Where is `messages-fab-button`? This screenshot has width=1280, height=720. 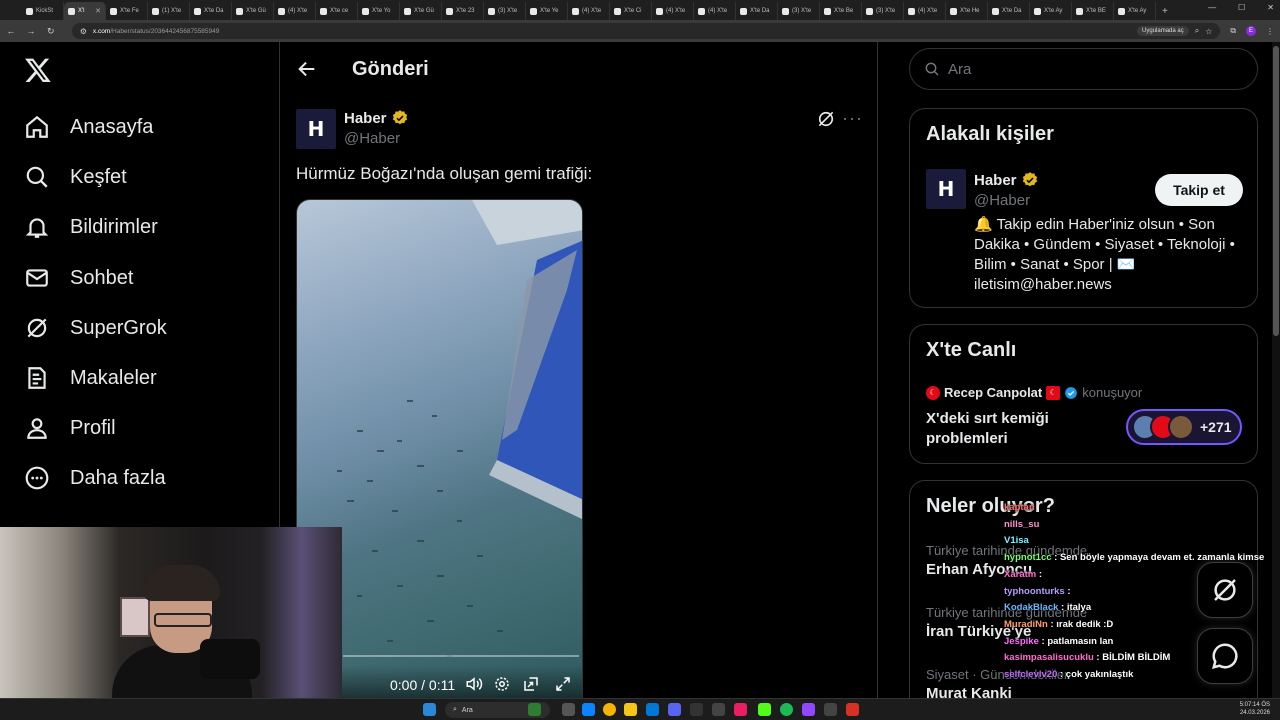
messages-fab-button is located at coordinates (1225, 656).